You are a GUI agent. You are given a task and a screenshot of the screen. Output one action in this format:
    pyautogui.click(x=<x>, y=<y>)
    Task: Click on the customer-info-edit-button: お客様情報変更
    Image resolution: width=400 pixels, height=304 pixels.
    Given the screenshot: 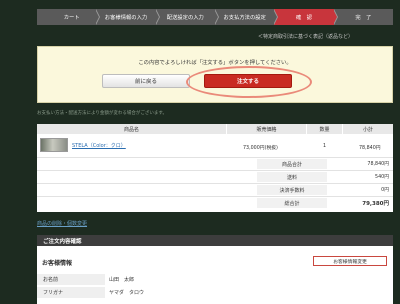 What is the action you would take?
    pyautogui.click(x=350, y=261)
    